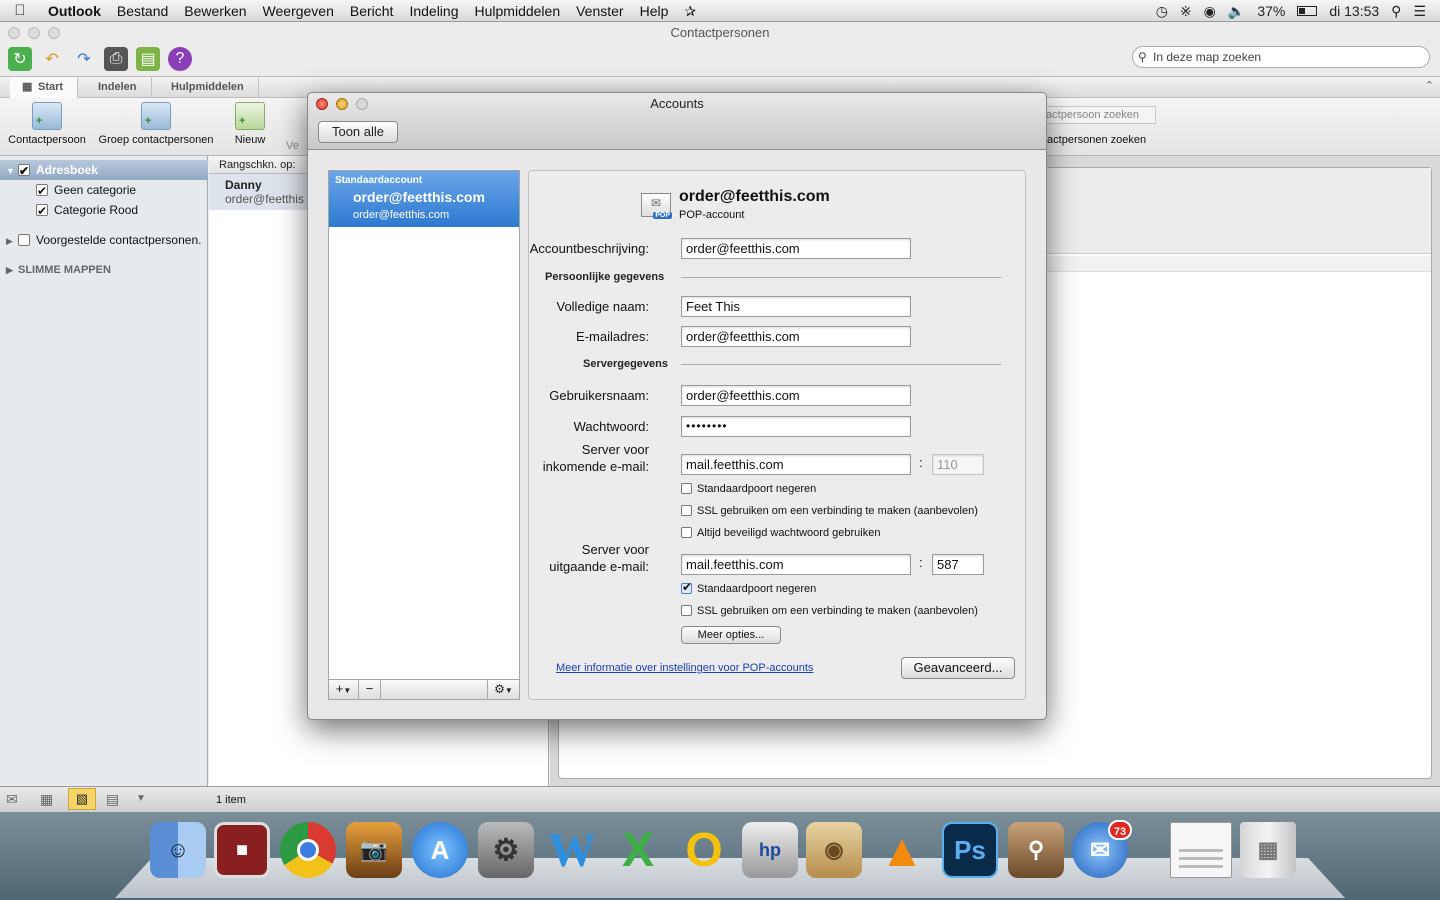 The width and height of the screenshot is (1440, 900). I want to click on menu-app-outlook: Outlook, so click(74, 11).